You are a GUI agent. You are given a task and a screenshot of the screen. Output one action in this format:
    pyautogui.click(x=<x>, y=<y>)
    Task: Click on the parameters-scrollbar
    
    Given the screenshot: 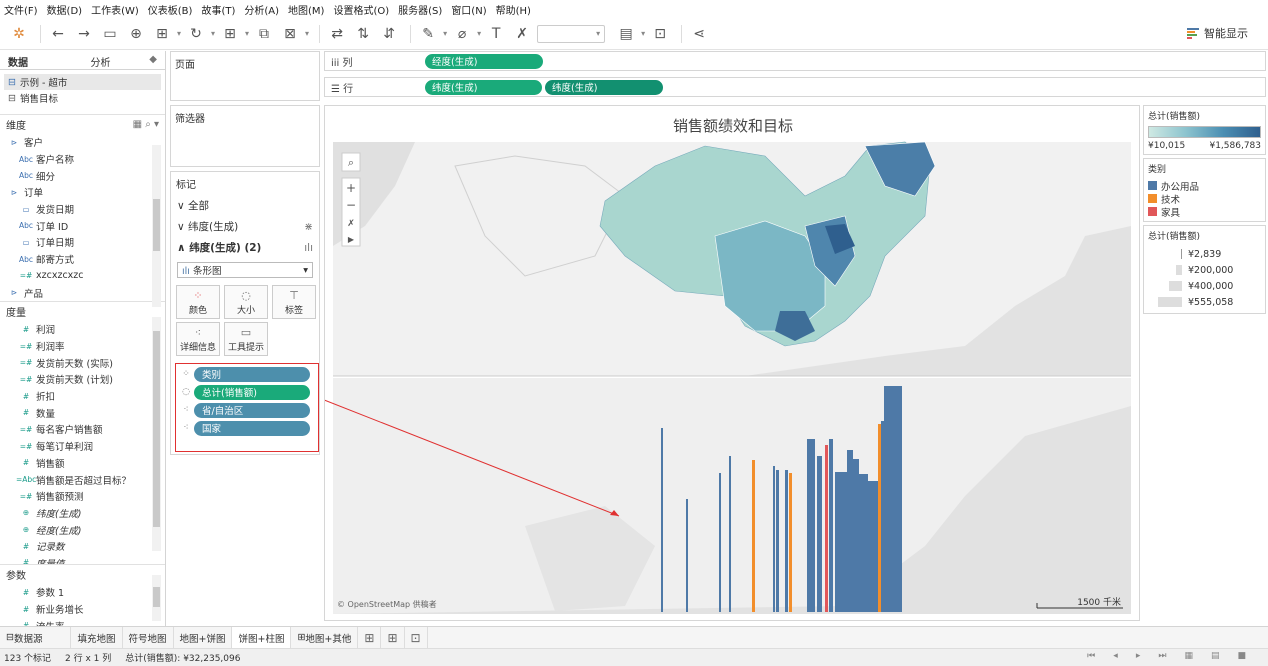 What is the action you would take?
    pyautogui.click(x=156, y=598)
    